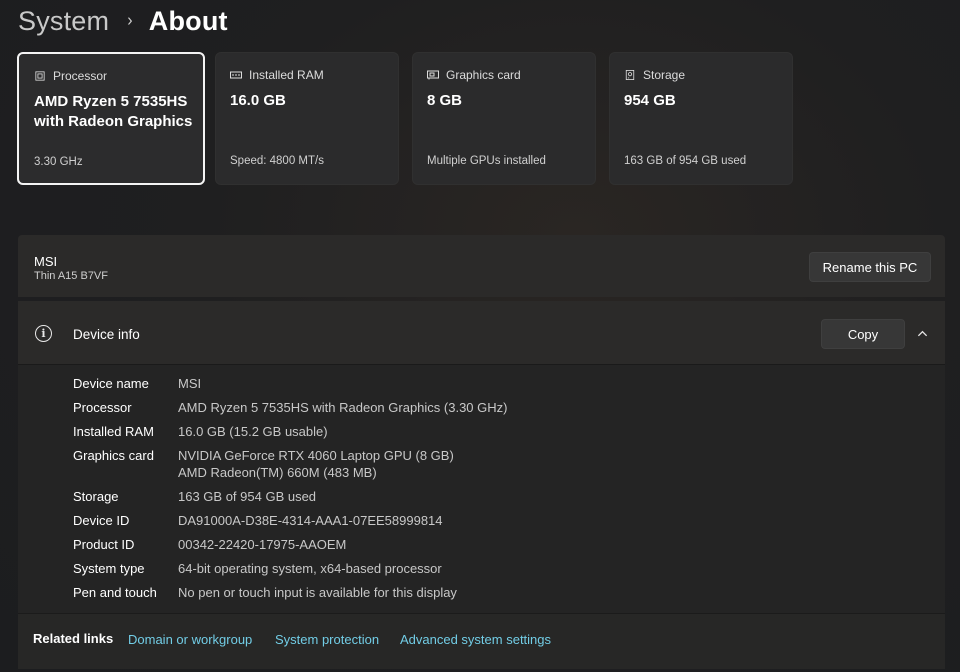 Image resolution: width=960 pixels, height=672 pixels. What do you see at coordinates (73, 638) in the screenshot?
I see `related-links-label: Related links` at bounding box center [73, 638].